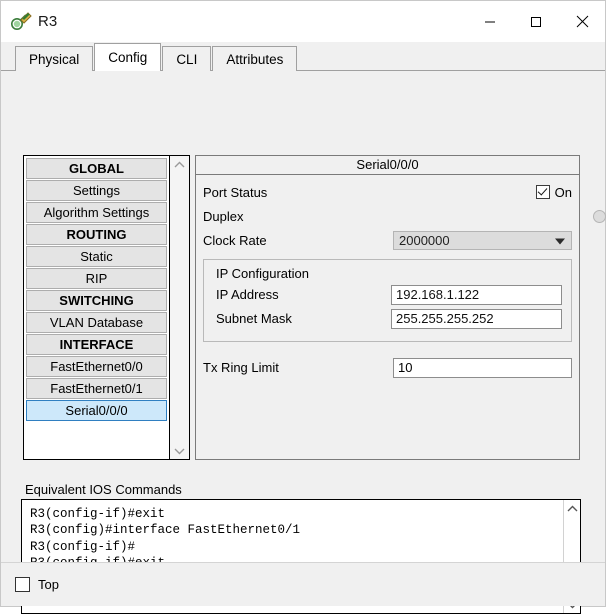 The image size is (606, 614). I want to click on duplex-label: Duplex, so click(223, 216).